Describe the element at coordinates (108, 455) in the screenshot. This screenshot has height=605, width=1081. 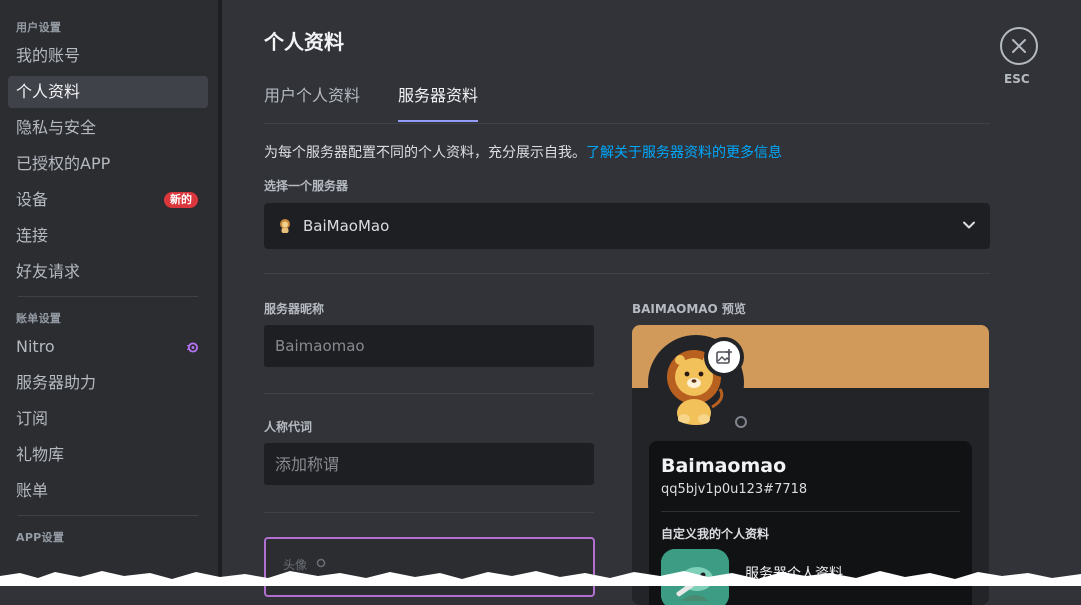
I see `sidebar-item-gift-inventory: 礼物库` at that location.